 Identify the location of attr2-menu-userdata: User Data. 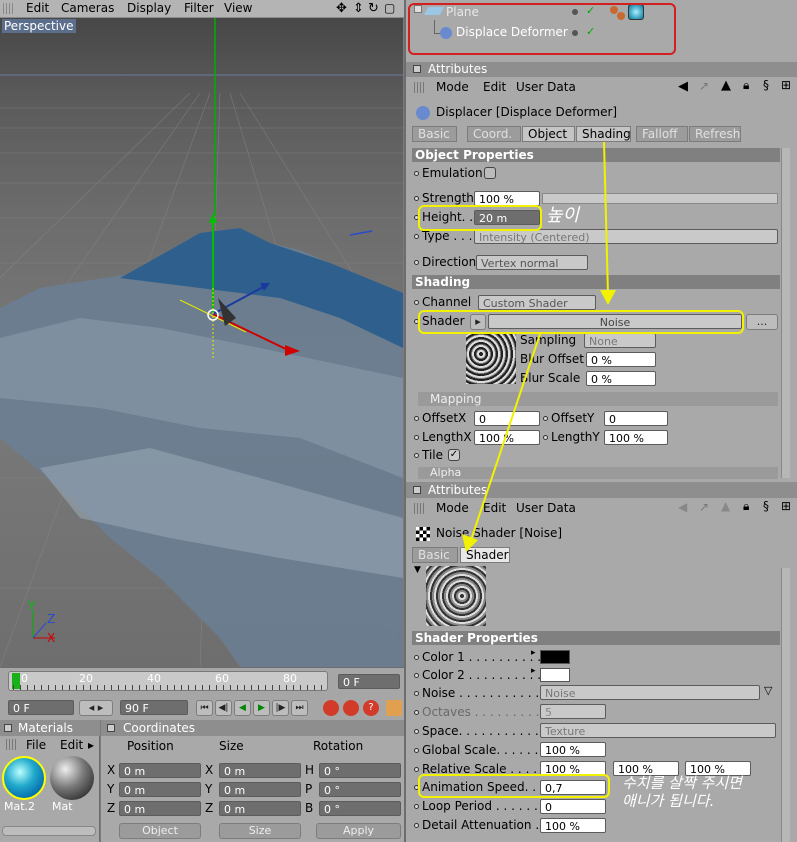
(546, 508).